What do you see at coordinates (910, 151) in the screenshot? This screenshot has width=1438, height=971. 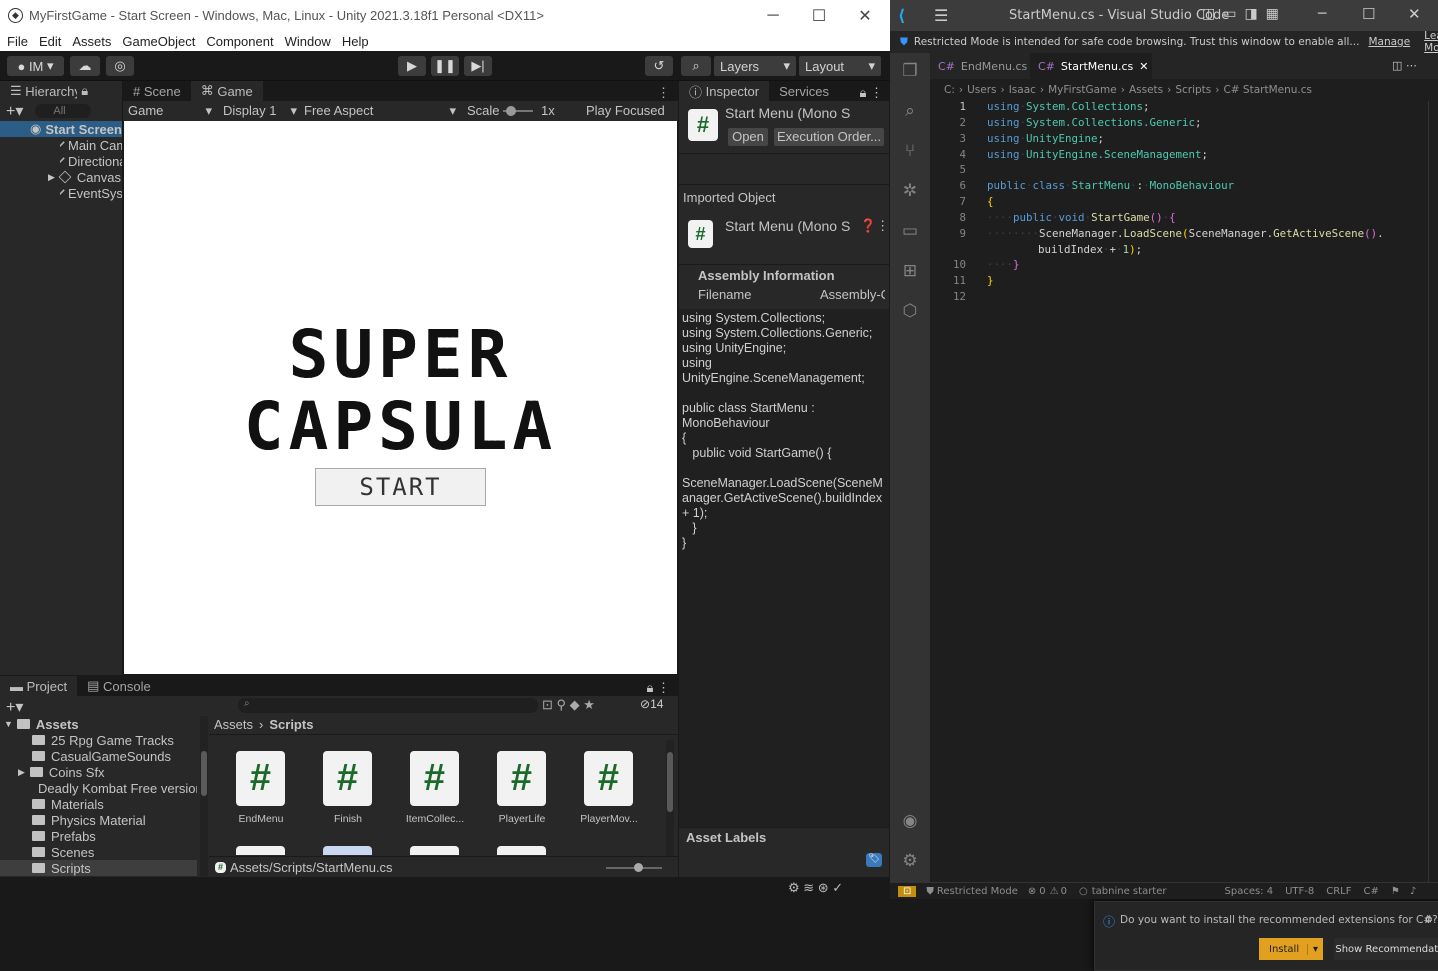 I see `source-control-icon: ⑂` at bounding box center [910, 151].